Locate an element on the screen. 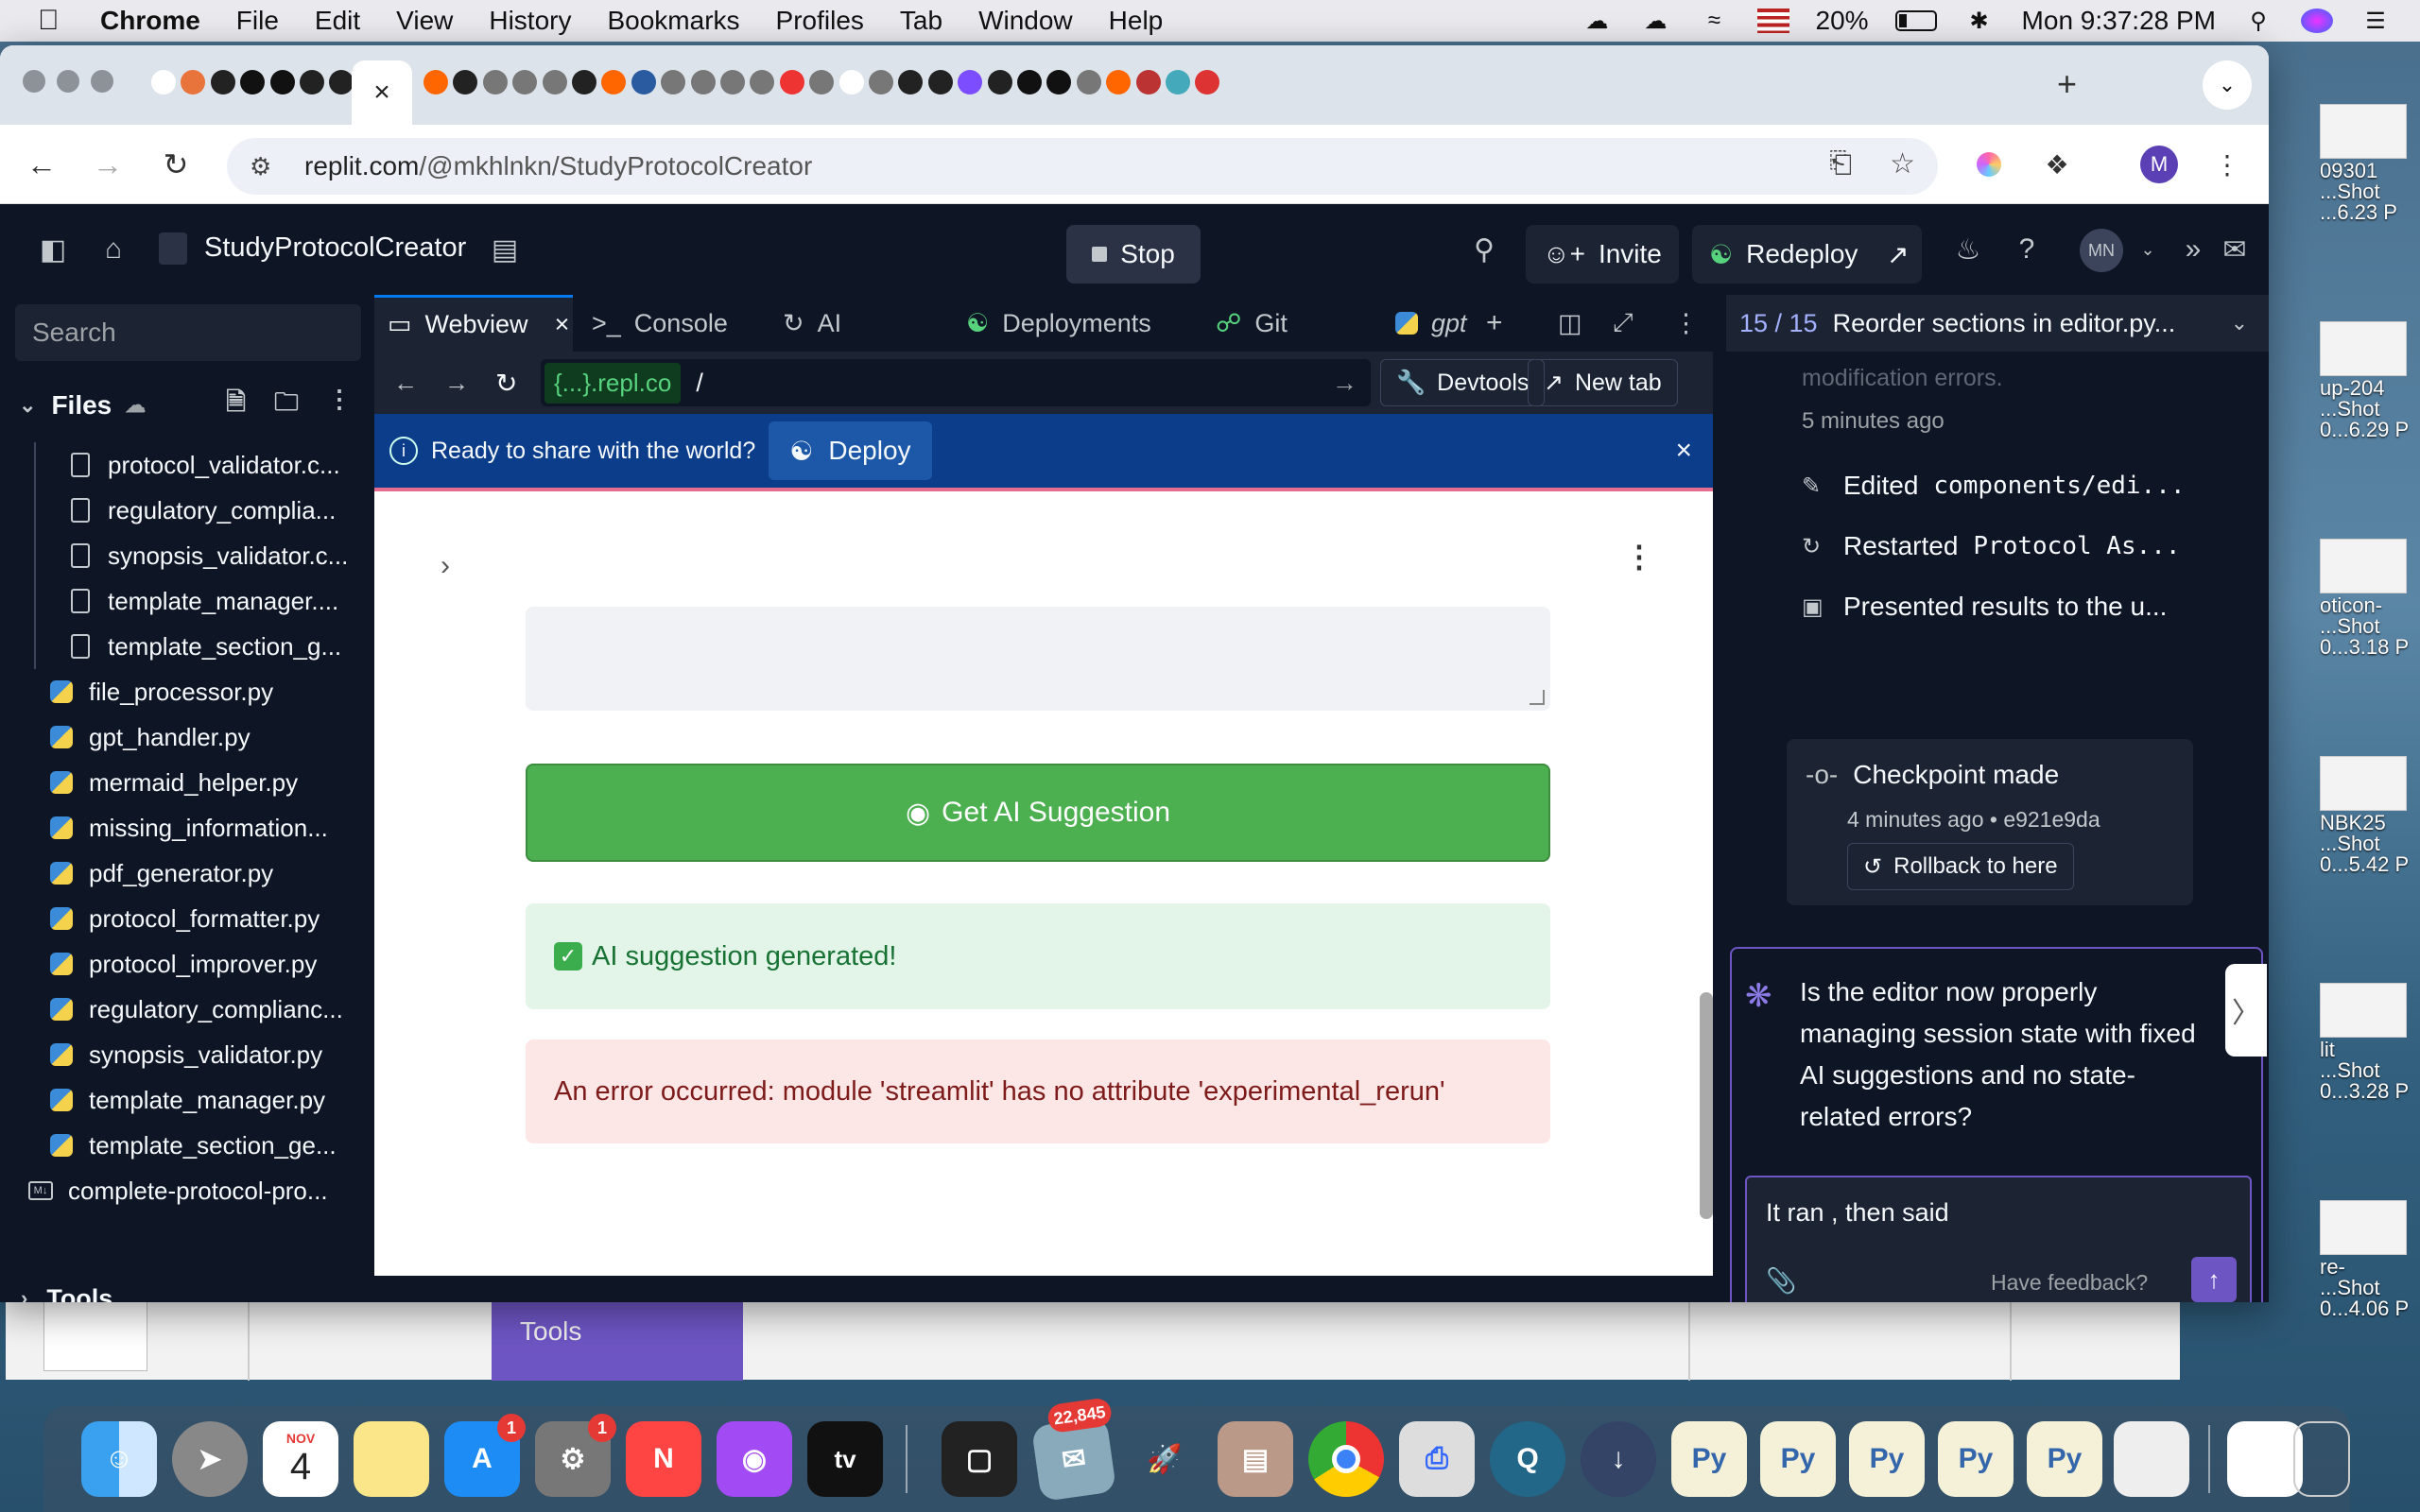  trash-icon is located at coordinates (2321, 1459).